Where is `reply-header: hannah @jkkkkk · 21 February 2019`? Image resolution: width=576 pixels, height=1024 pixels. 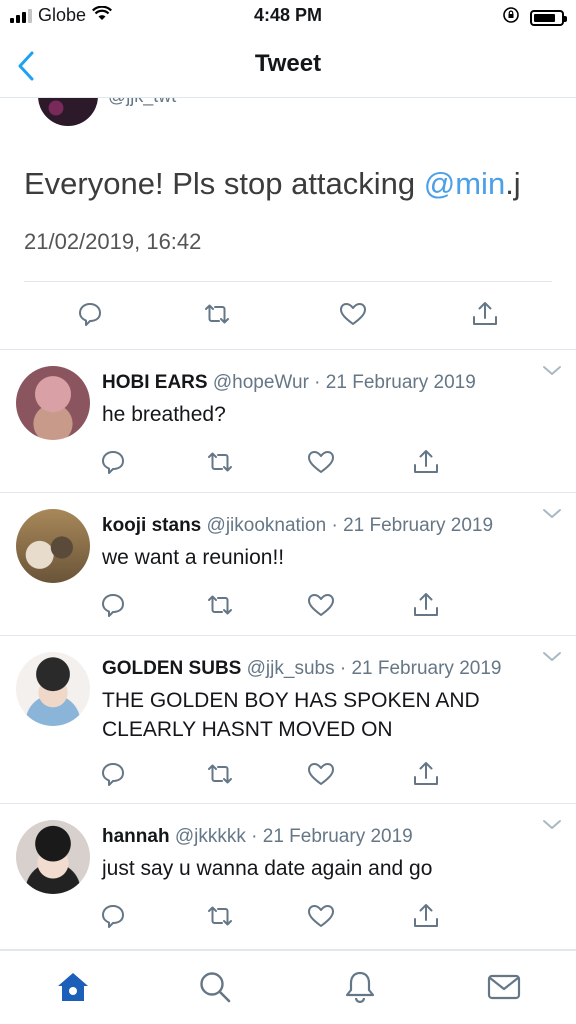 reply-header: hannah @jkkkkk · 21 February 2019 is located at coordinates (257, 837).